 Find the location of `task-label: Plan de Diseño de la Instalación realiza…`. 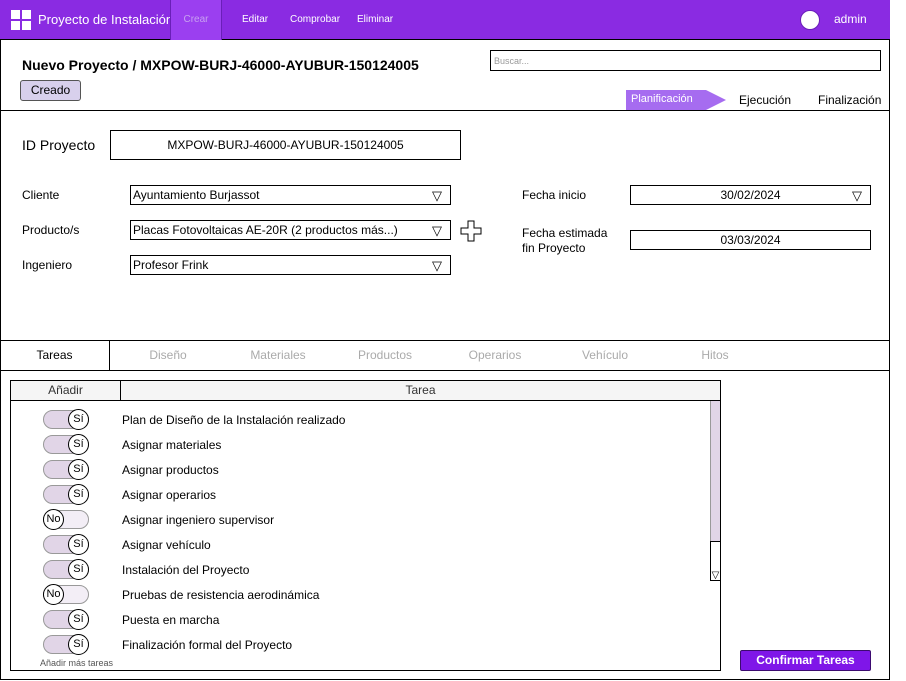

task-label: Plan de Diseño de la Instalación realiza… is located at coordinates (234, 420).